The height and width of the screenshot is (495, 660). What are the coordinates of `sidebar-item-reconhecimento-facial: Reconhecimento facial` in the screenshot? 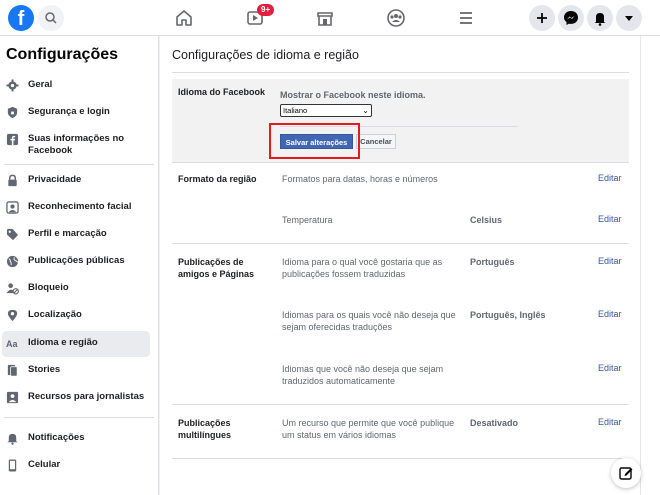 It's located at (76, 208).